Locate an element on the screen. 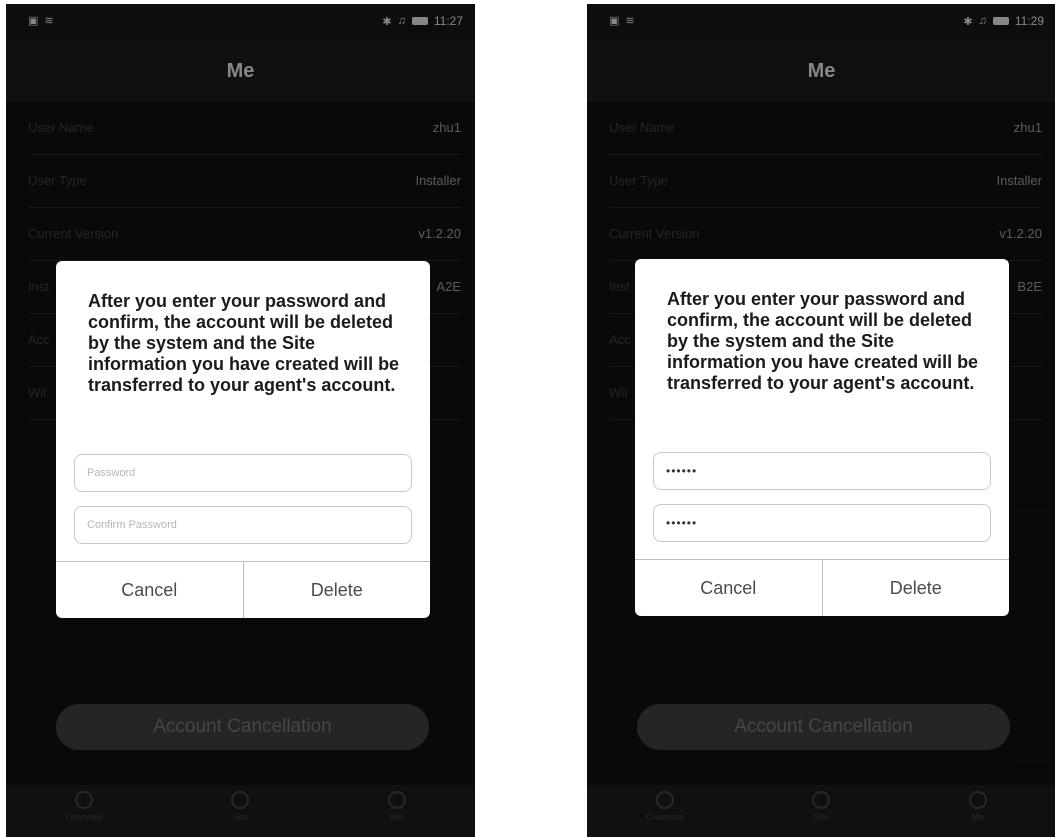 The height and width of the screenshot is (837, 1055). confirm-password-field: Confirm Password is located at coordinates (243, 525).